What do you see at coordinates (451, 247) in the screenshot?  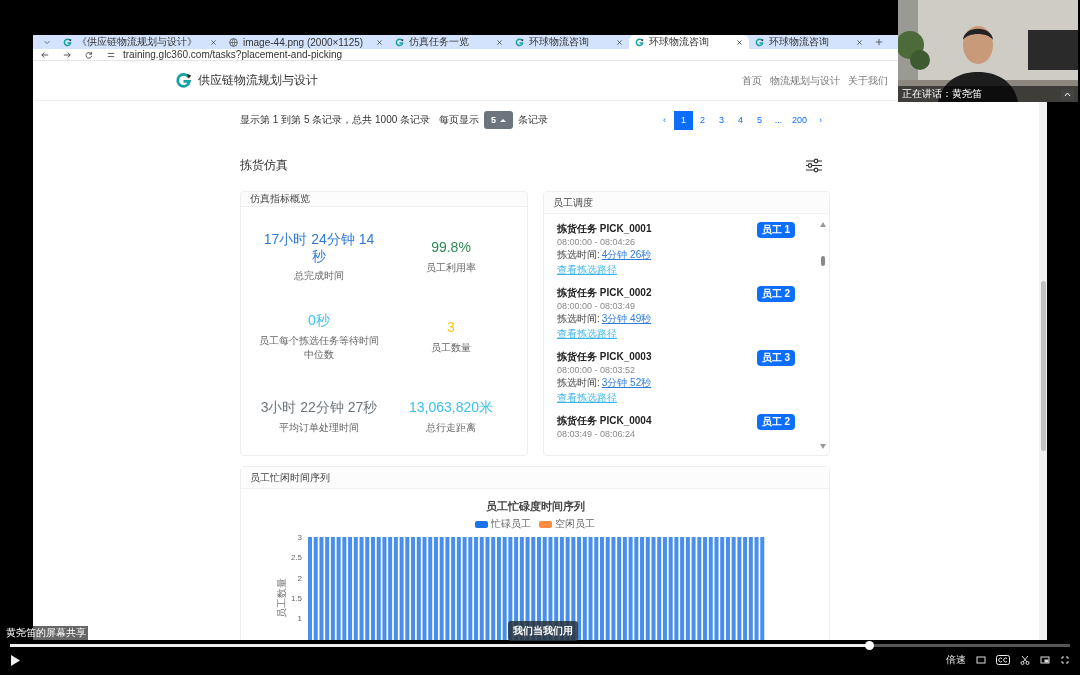 I see `metric-value: 99.8%` at bounding box center [451, 247].